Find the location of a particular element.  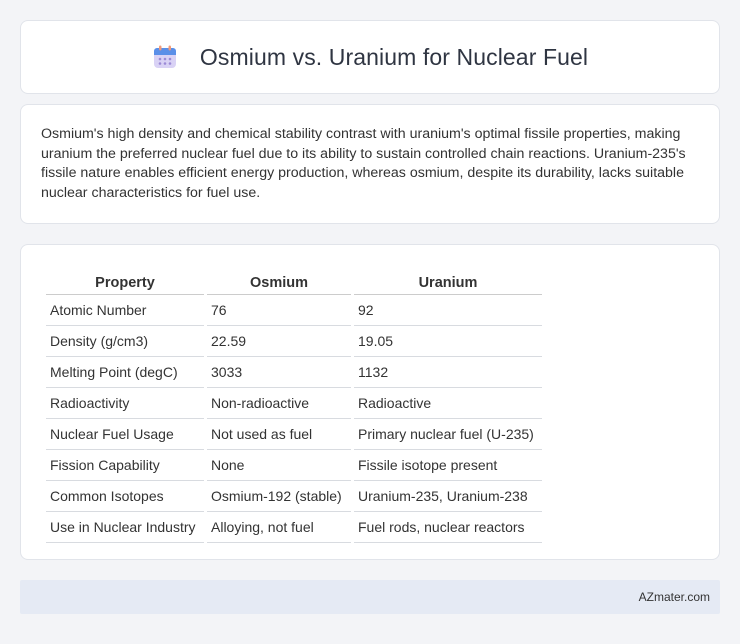

table-cell: 1132 is located at coordinates (448, 372).